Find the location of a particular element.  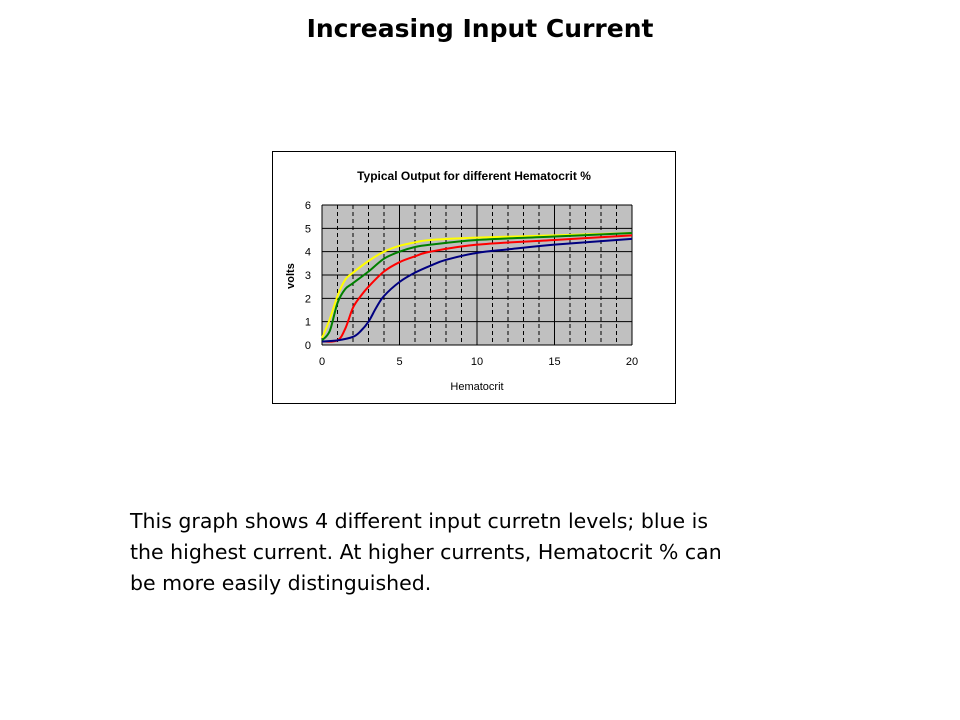

x-tick-label: 0 is located at coordinates (322, 362).